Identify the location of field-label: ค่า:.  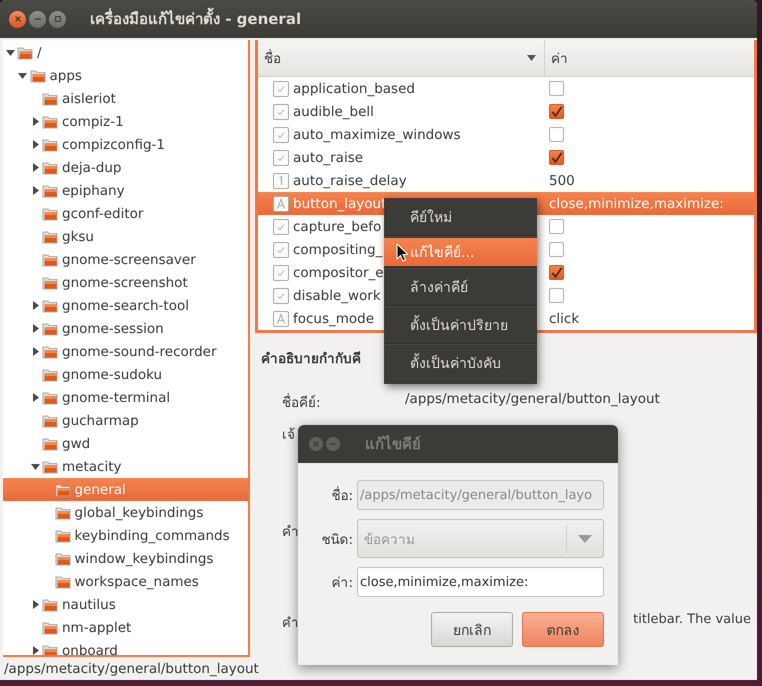
(341, 583).